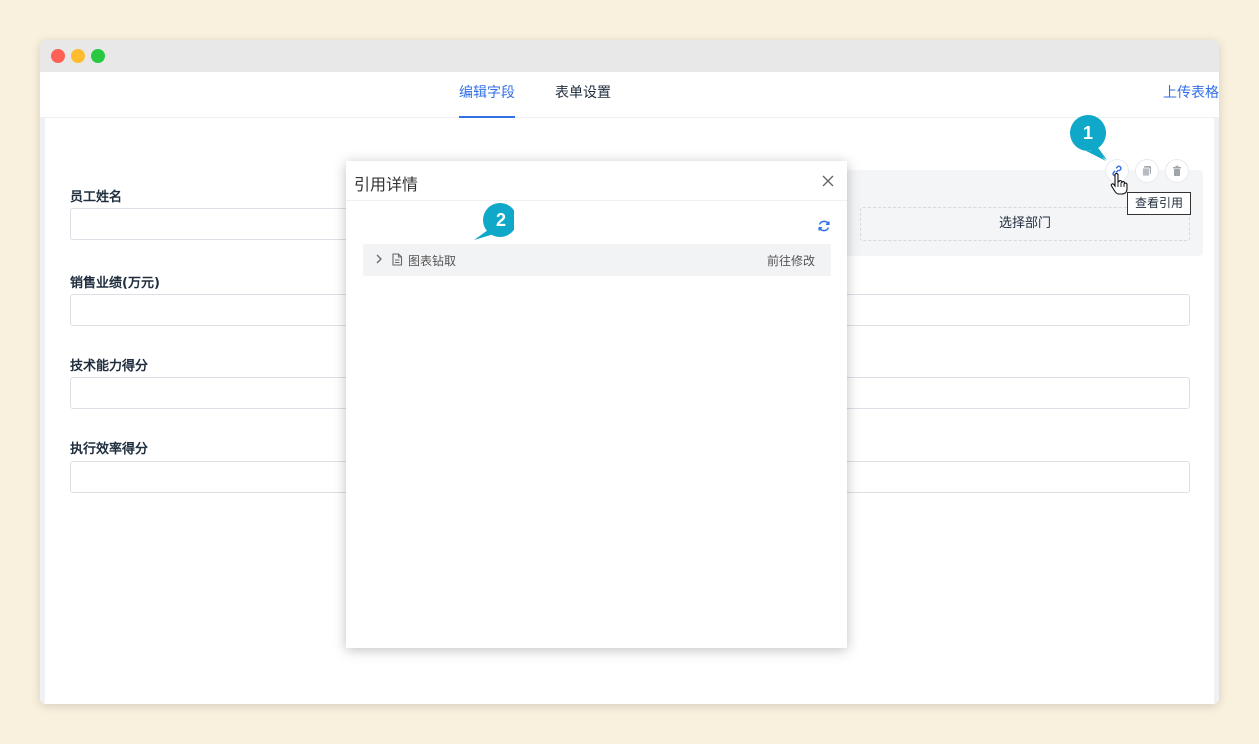 This screenshot has width=1259, height=744. Describe the element at coordinates (487, 95) in the screenshot. I see `tab-edit-fields: 编辑字段` at that location.